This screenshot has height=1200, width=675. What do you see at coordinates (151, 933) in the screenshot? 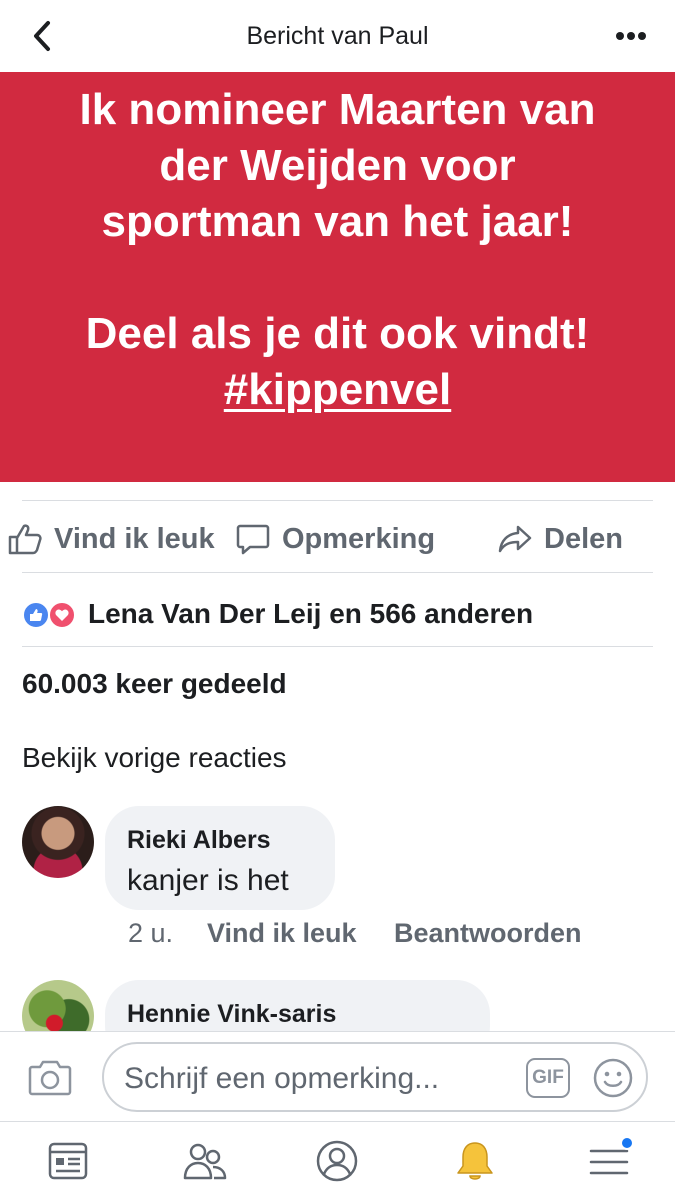
I see `comment-time: 2 u.` at bounding box center [151, 933].